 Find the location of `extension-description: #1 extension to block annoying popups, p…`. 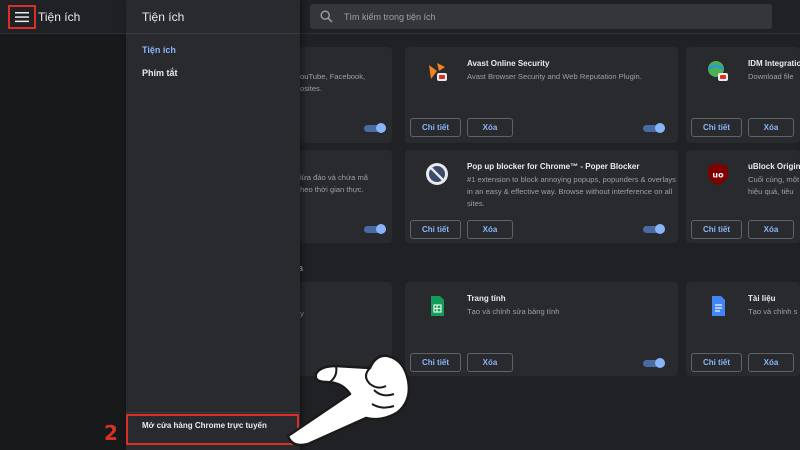

extension-description: #1 extension to block annoying popups, p… is located at coordinates (571, 191).